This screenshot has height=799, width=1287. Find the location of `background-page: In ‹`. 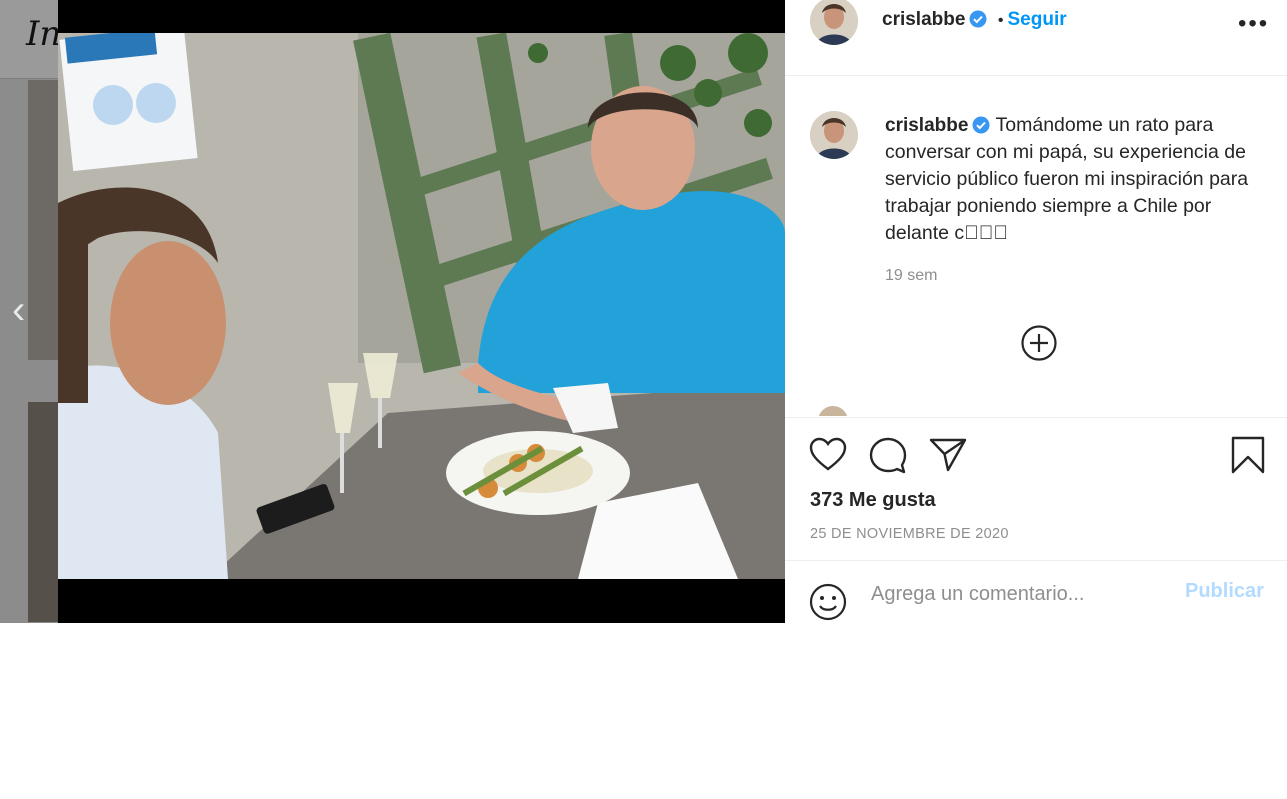

background-page: In ‹ is located at coordinates (29, 311).